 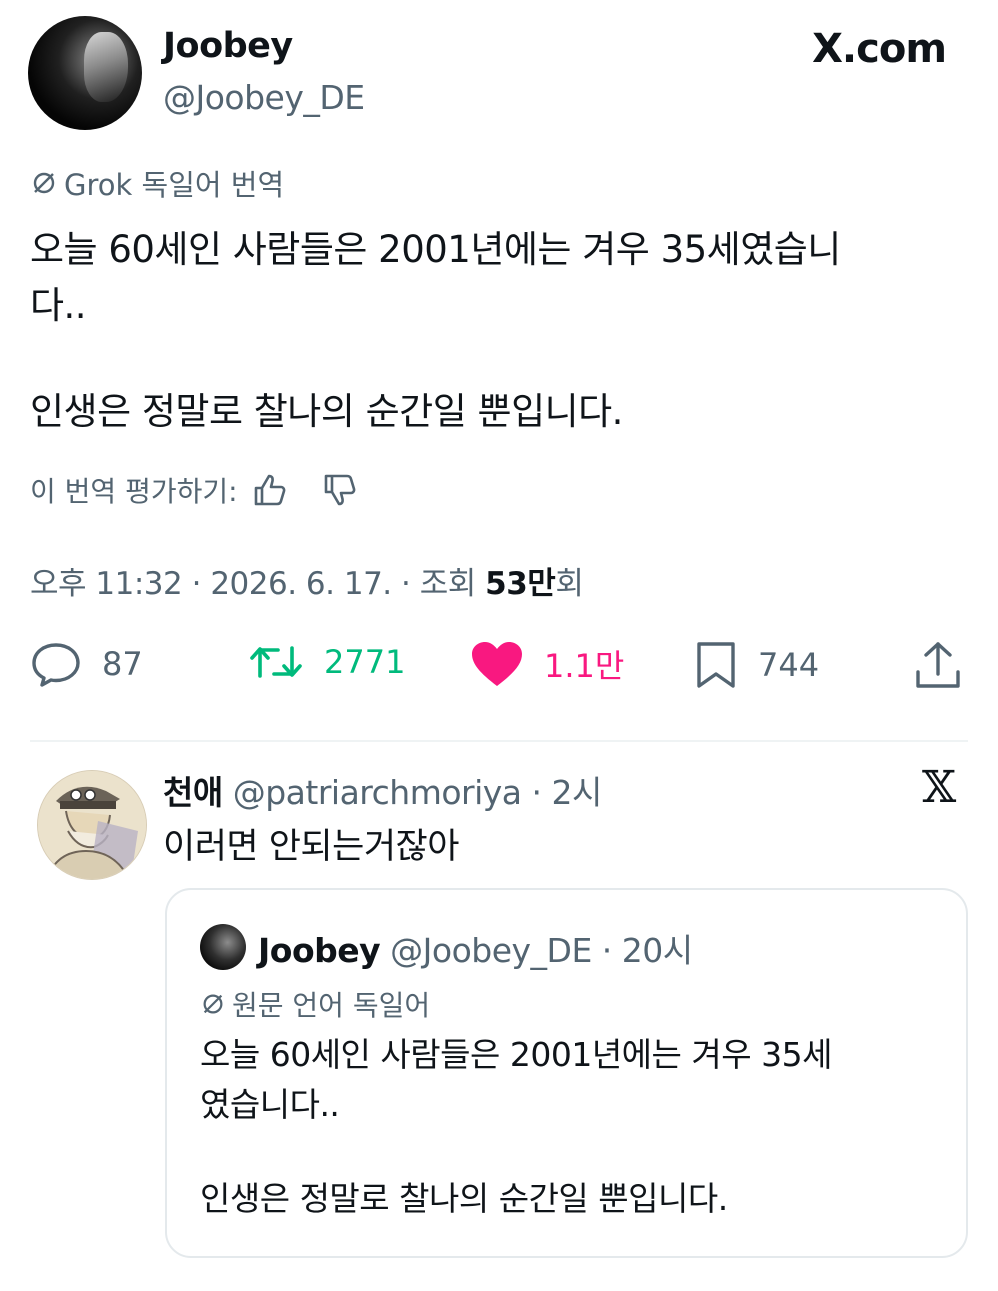 What do you see at coordinates (301, 584) in the screenshot?
I see `tweet-date: 2026. 6. 17.` at bounding box center [301, 584].